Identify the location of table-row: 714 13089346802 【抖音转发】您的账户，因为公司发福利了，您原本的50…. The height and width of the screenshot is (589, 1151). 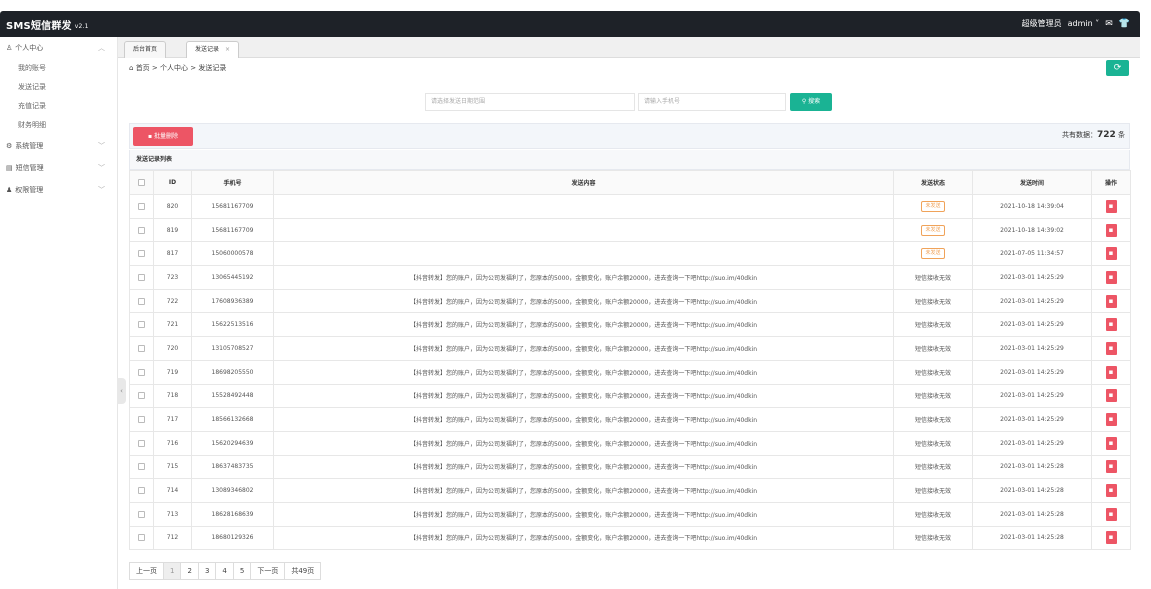
(630, 490).